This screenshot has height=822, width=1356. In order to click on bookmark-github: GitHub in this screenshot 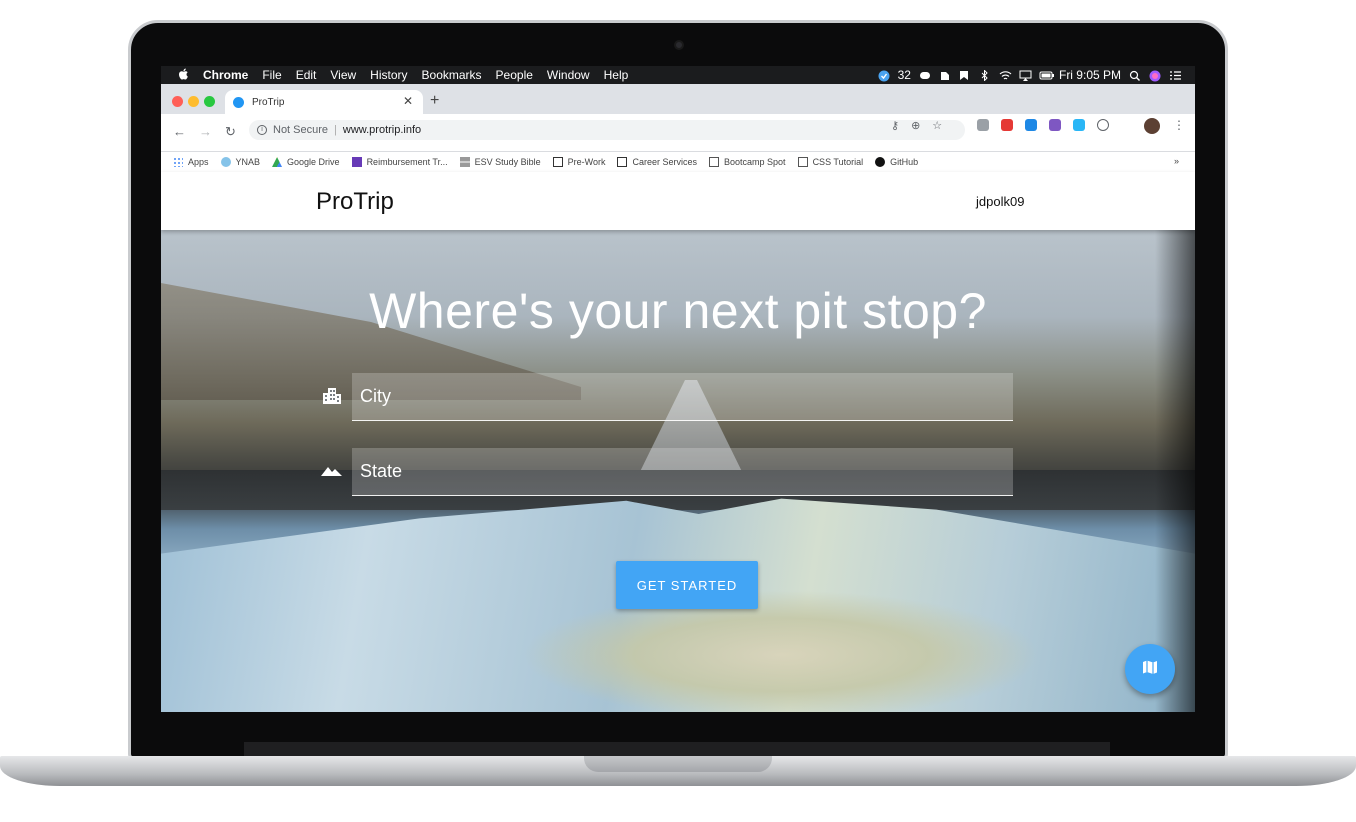, I will do `click(896, 162)`.